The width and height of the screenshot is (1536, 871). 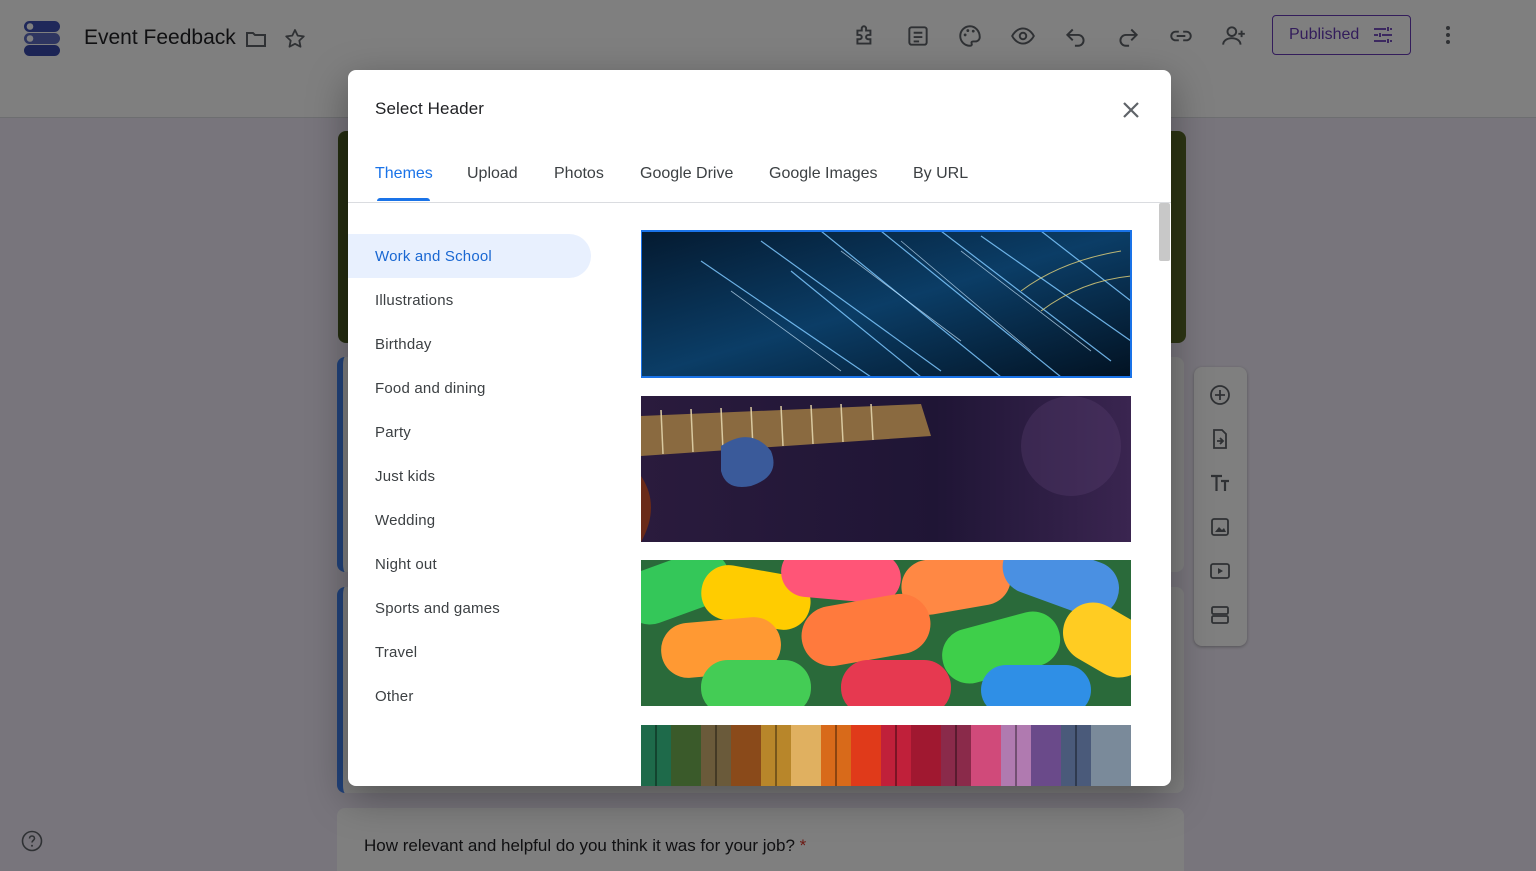 I want to click on theme-image-guitar, so click(x=886, y=469).